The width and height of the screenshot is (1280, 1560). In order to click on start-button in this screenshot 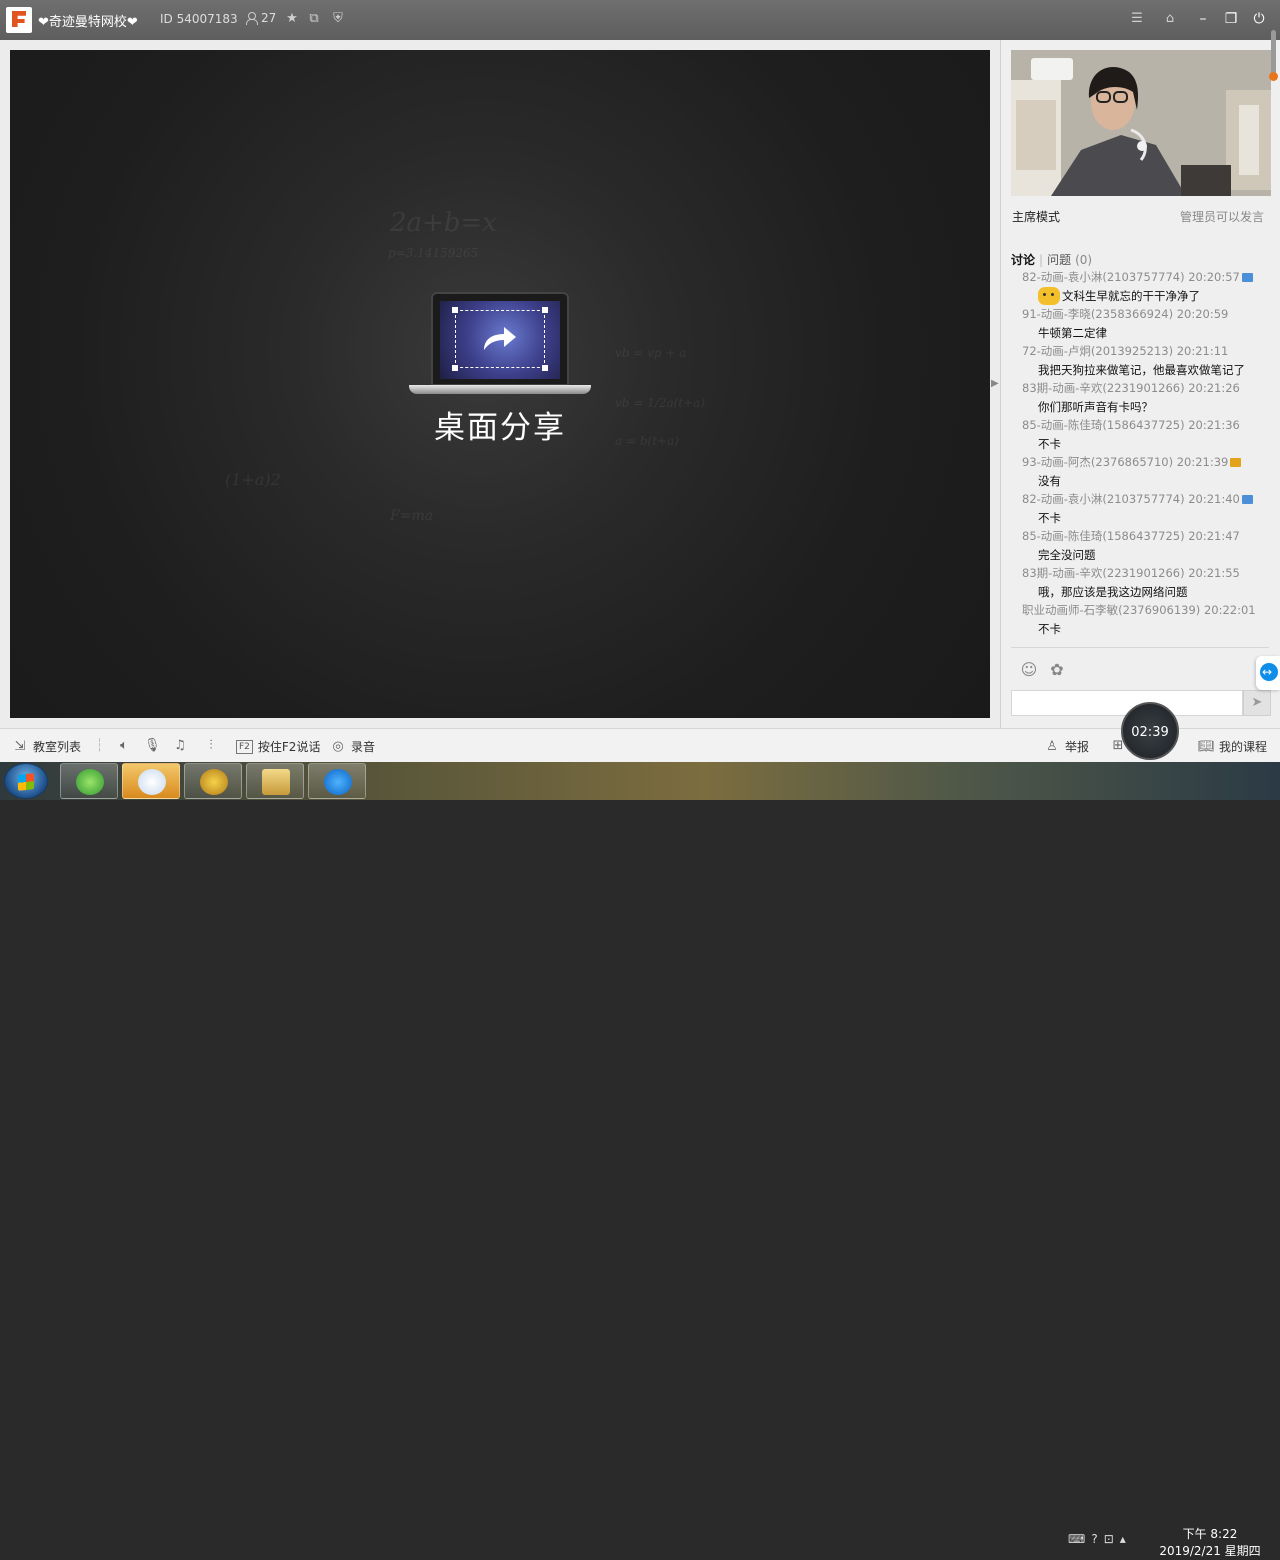, I will do `click(26, 781)`.